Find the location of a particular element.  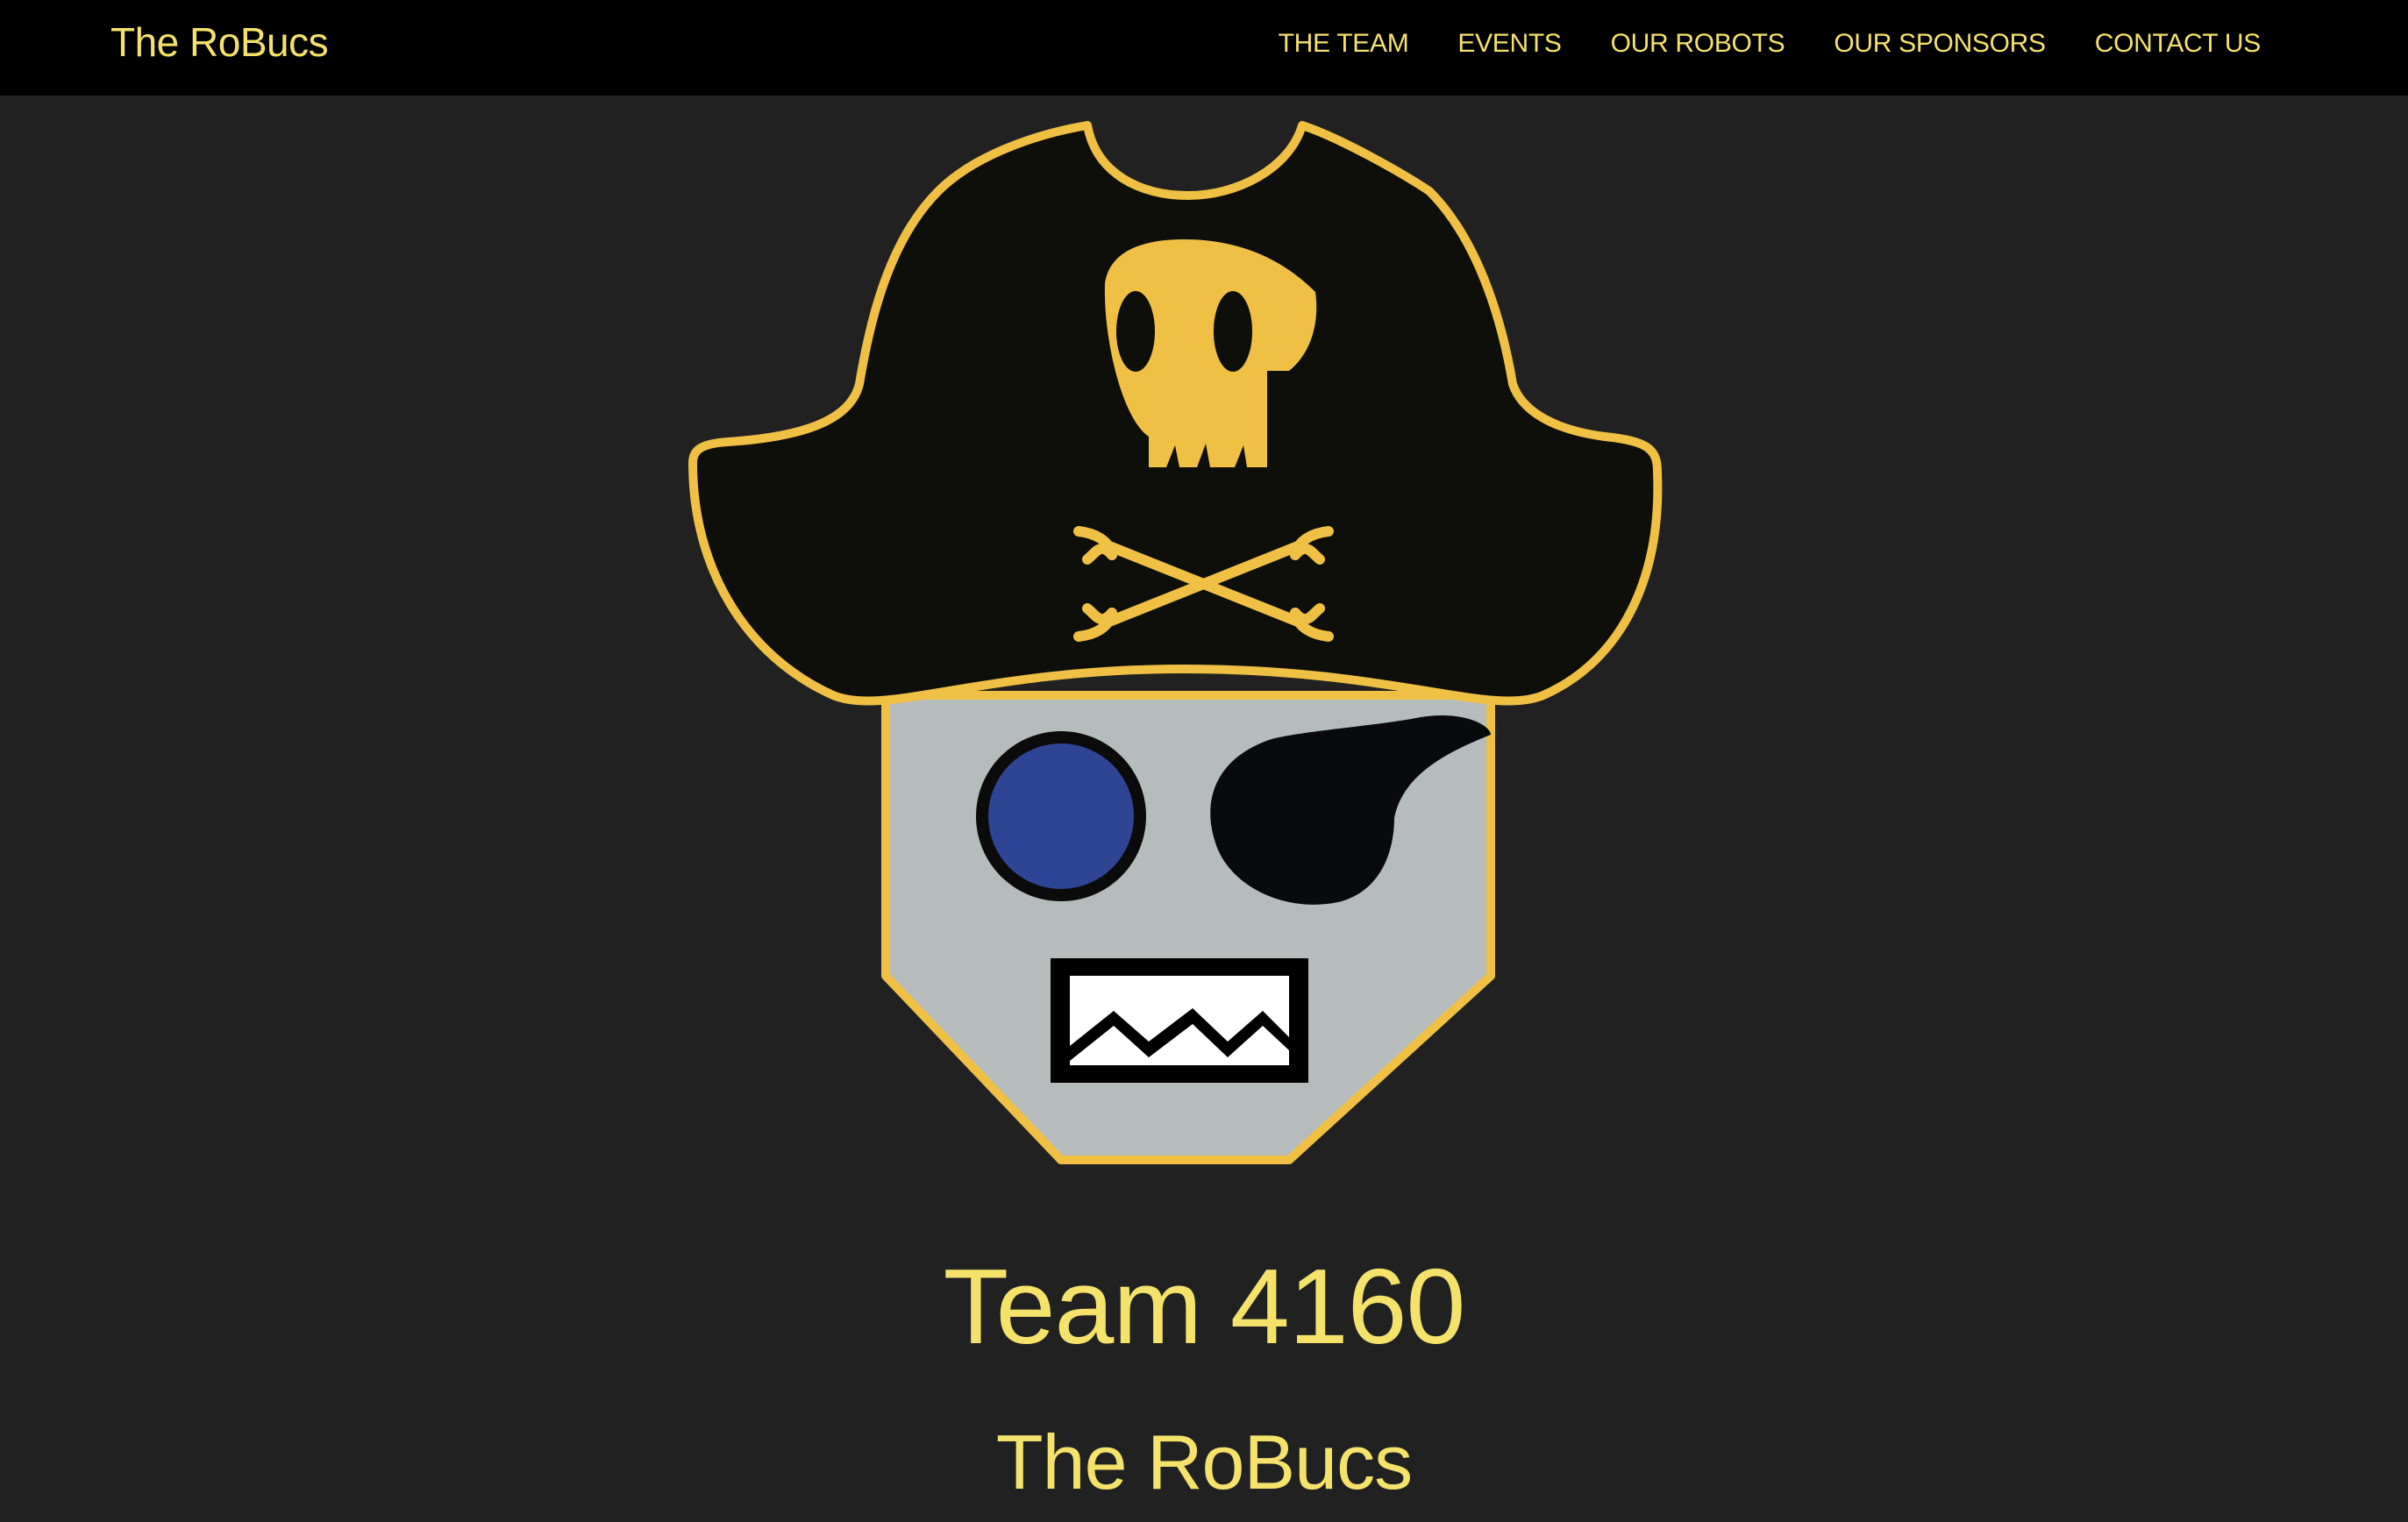

nav-link-events: EVENTS is located at coordinates (1509, 43).